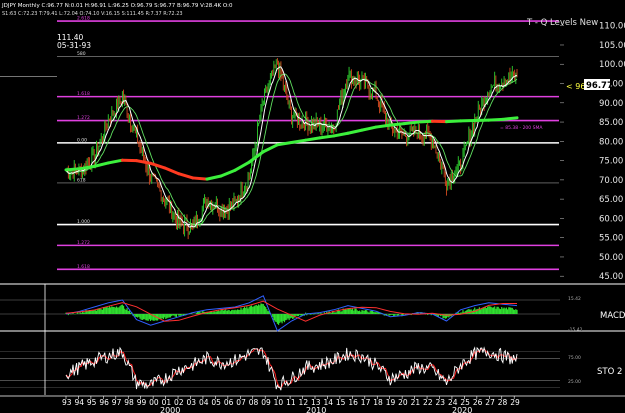  What do you see at coordinates (611, 181) in the screenshot?
I see `price-axis-label: 70.00` at bounding box center [611, 181].